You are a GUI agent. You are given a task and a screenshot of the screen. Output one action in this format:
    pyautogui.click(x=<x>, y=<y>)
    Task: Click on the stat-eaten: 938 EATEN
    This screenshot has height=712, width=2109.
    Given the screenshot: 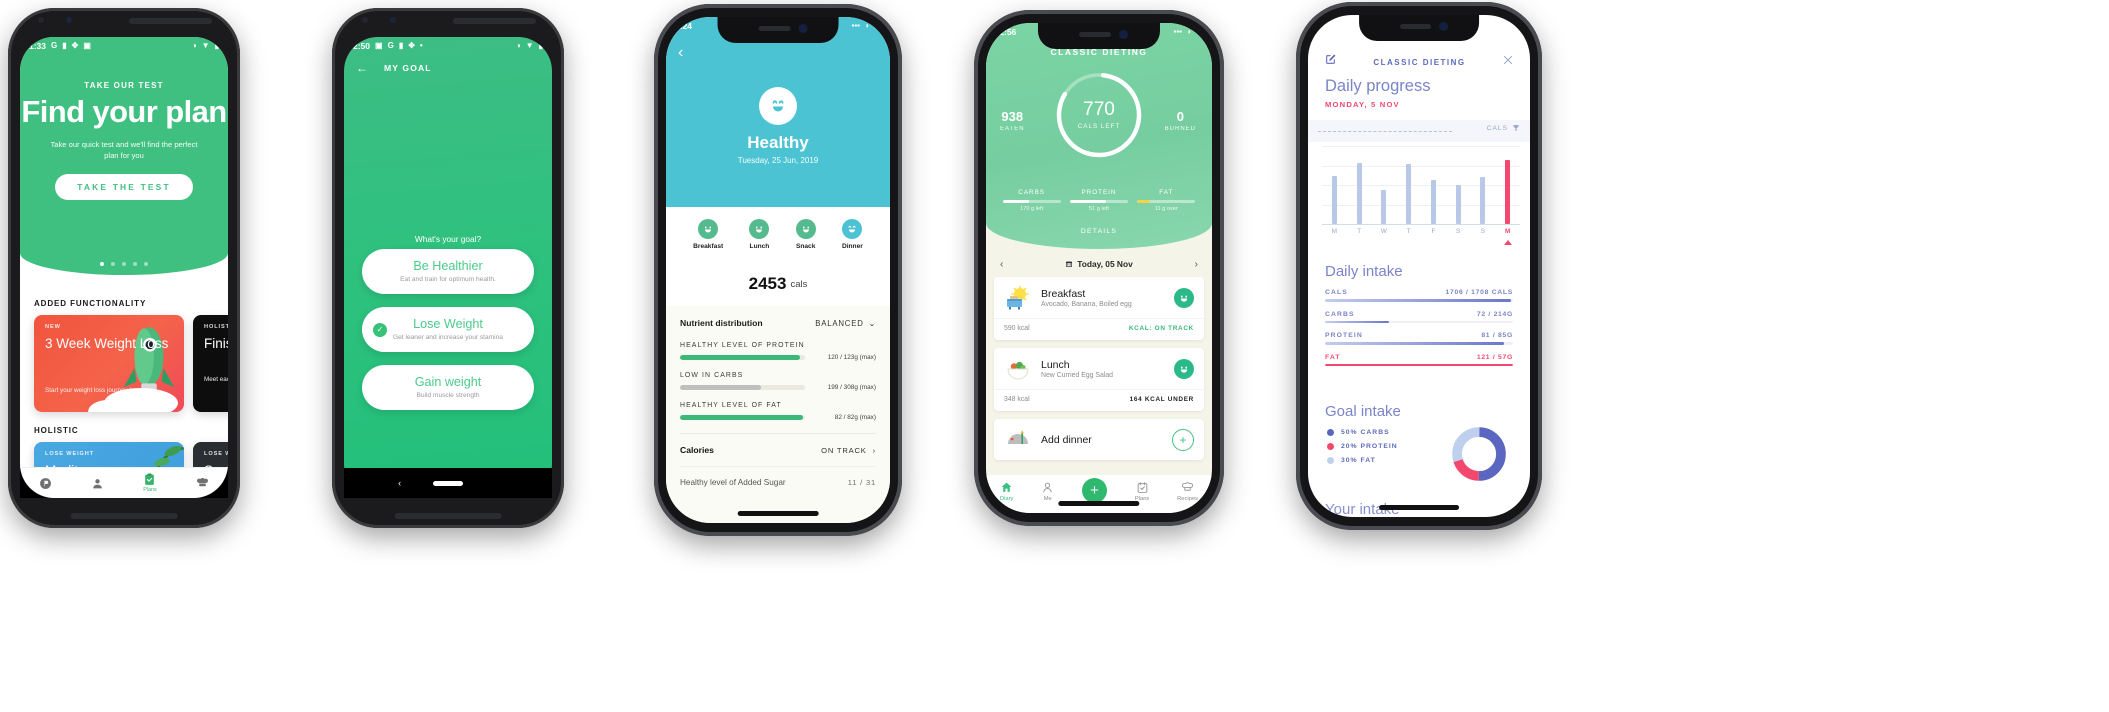 What is the action you would take?
    pyautogui.click(x=1012, y=120)
    